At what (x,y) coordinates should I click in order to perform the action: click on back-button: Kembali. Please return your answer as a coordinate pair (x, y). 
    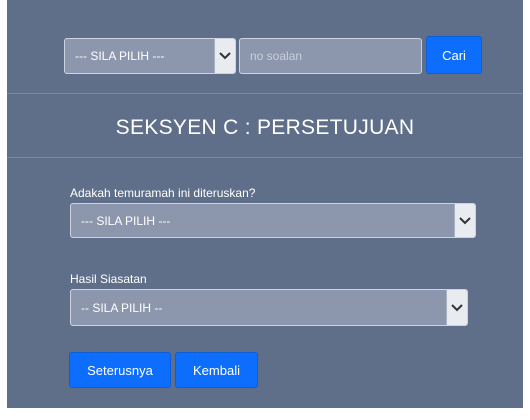
    Looking at the image, I should click on (216, 370).